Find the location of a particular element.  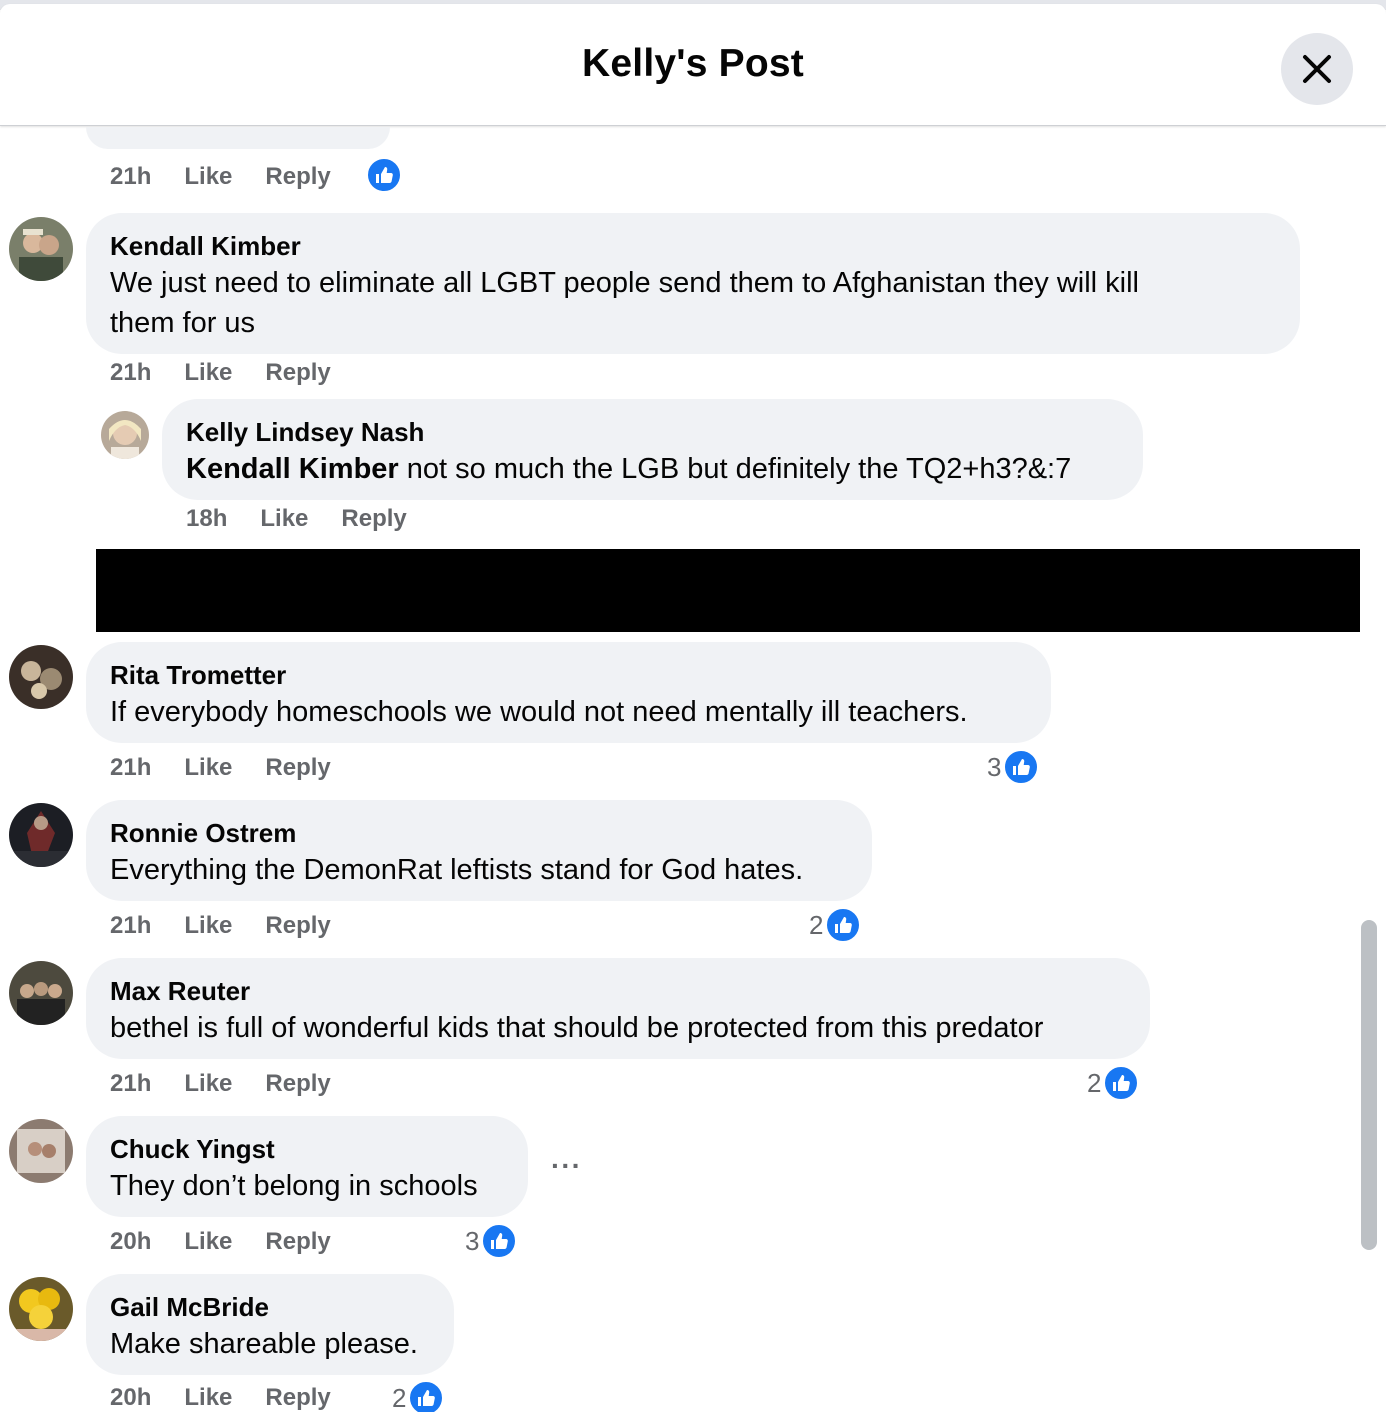

comment-author: Gail McBride is located at coordinates (270, 1307).